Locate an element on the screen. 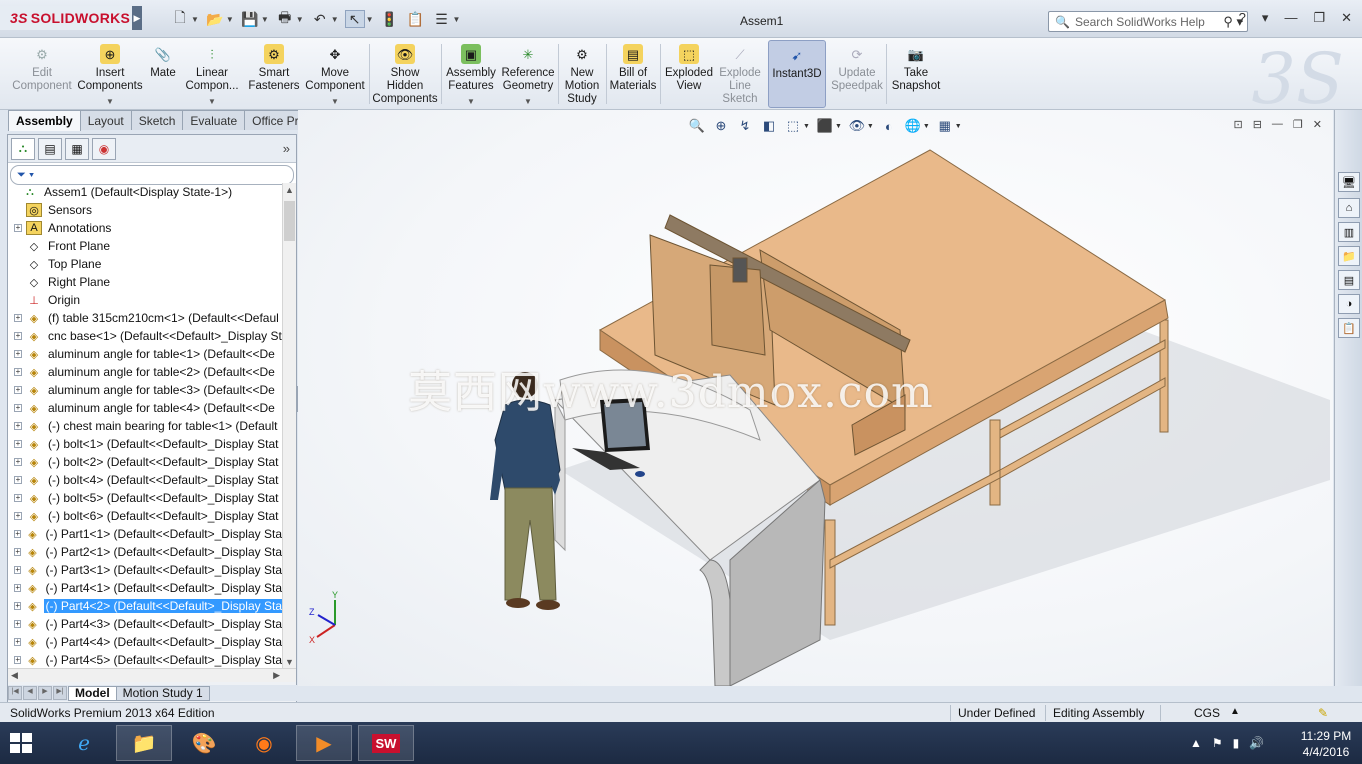  edit-component-button: ⚙ Edit Component is located at coordinates (42, 74).